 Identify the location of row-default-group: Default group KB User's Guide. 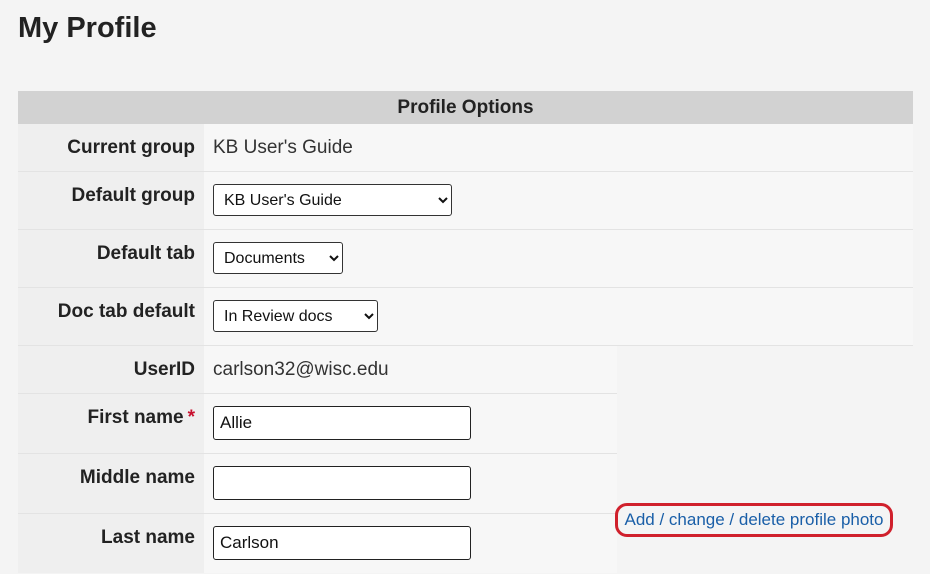
(465, 201).